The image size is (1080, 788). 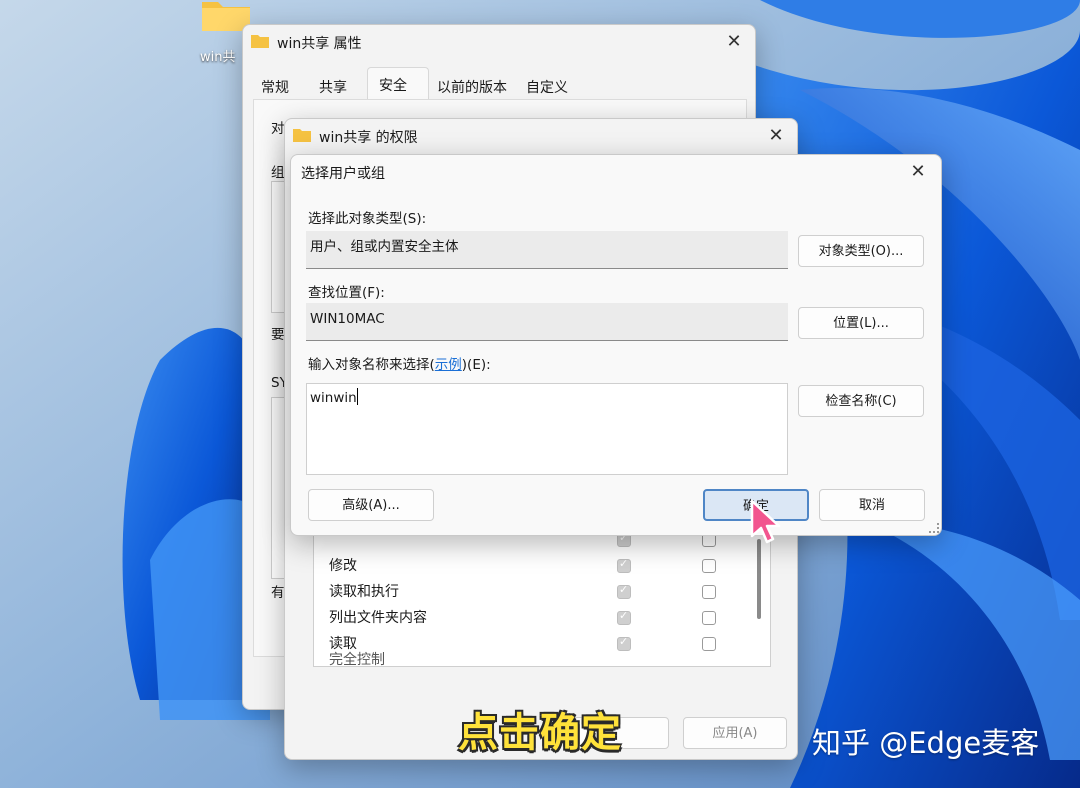 What do you see at coordinates (735, 733) in the screenshot?
I see `apply-button: 应用(A)` at bounding box center [735, 733].